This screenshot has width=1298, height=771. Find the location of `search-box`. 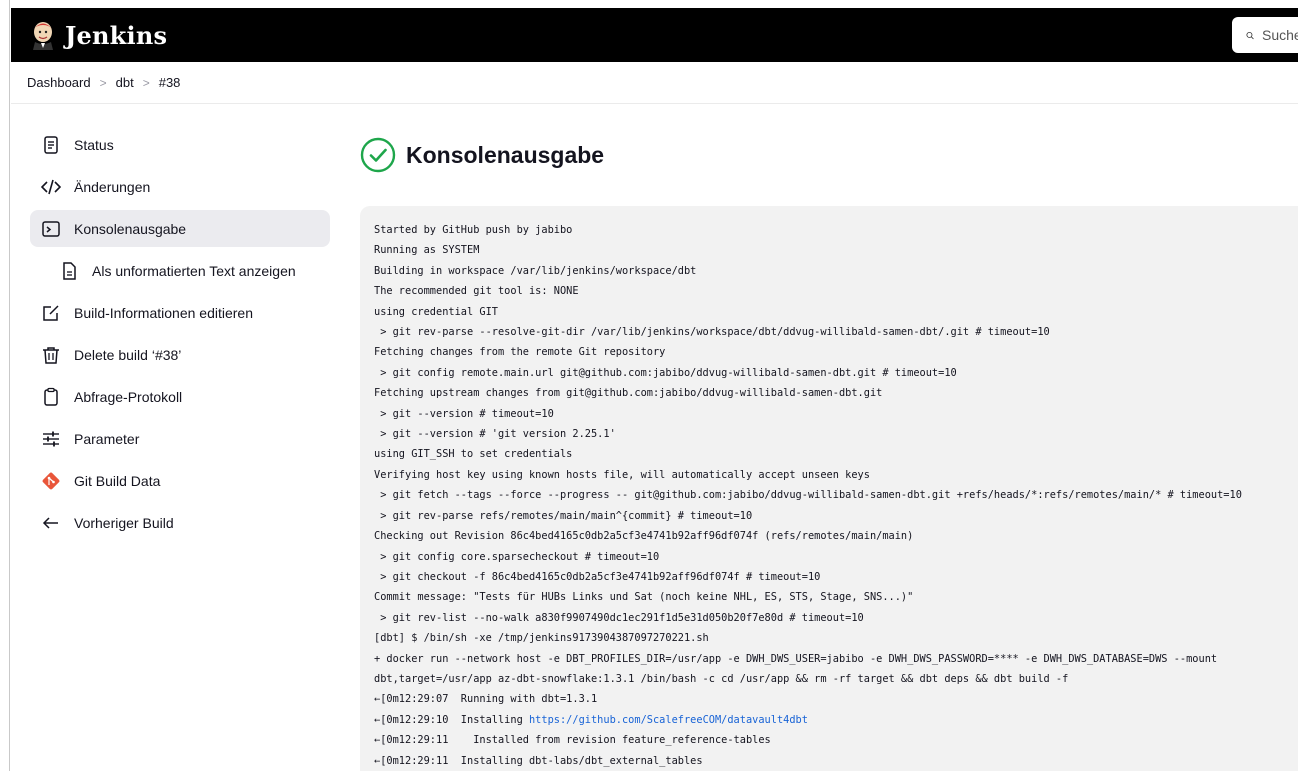

search-box is located at coordinates (1265, 35).